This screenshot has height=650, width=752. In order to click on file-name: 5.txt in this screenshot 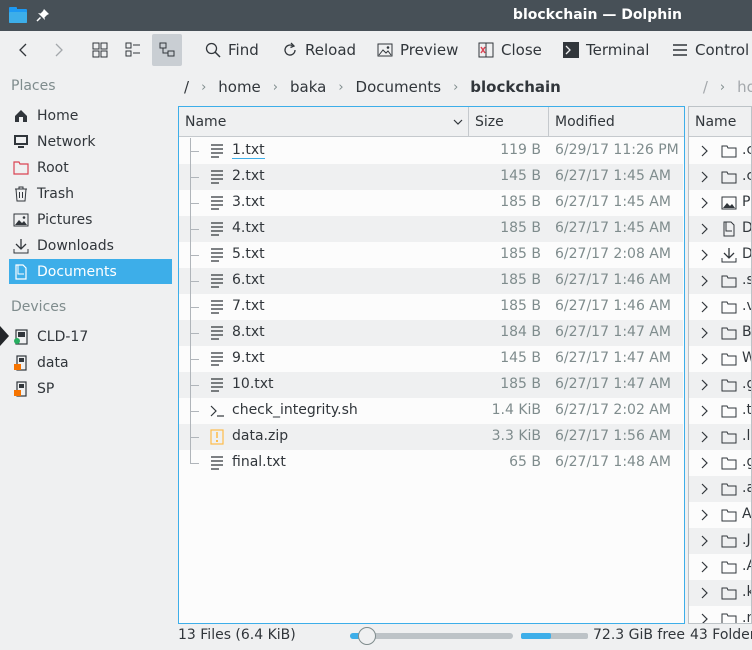, I will do `click(248, 254)`.